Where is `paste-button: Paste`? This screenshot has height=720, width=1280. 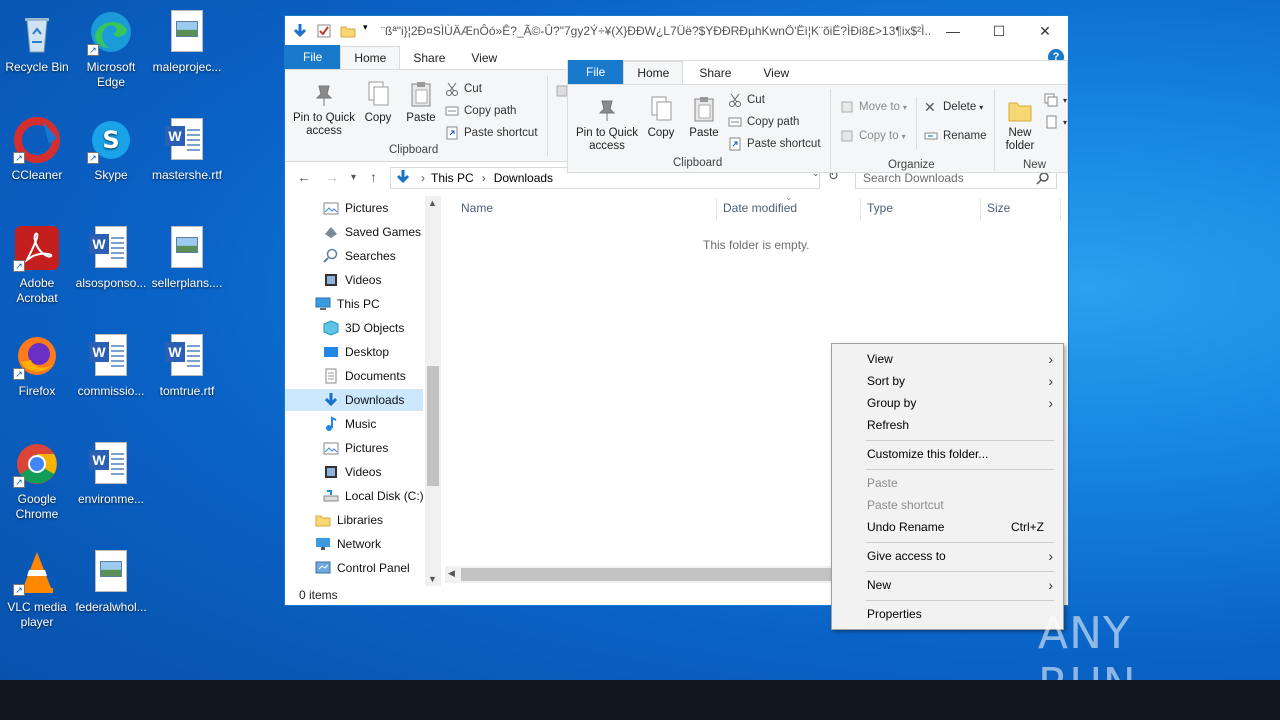
paste-button: Paste is located at coordinates (421, 102).